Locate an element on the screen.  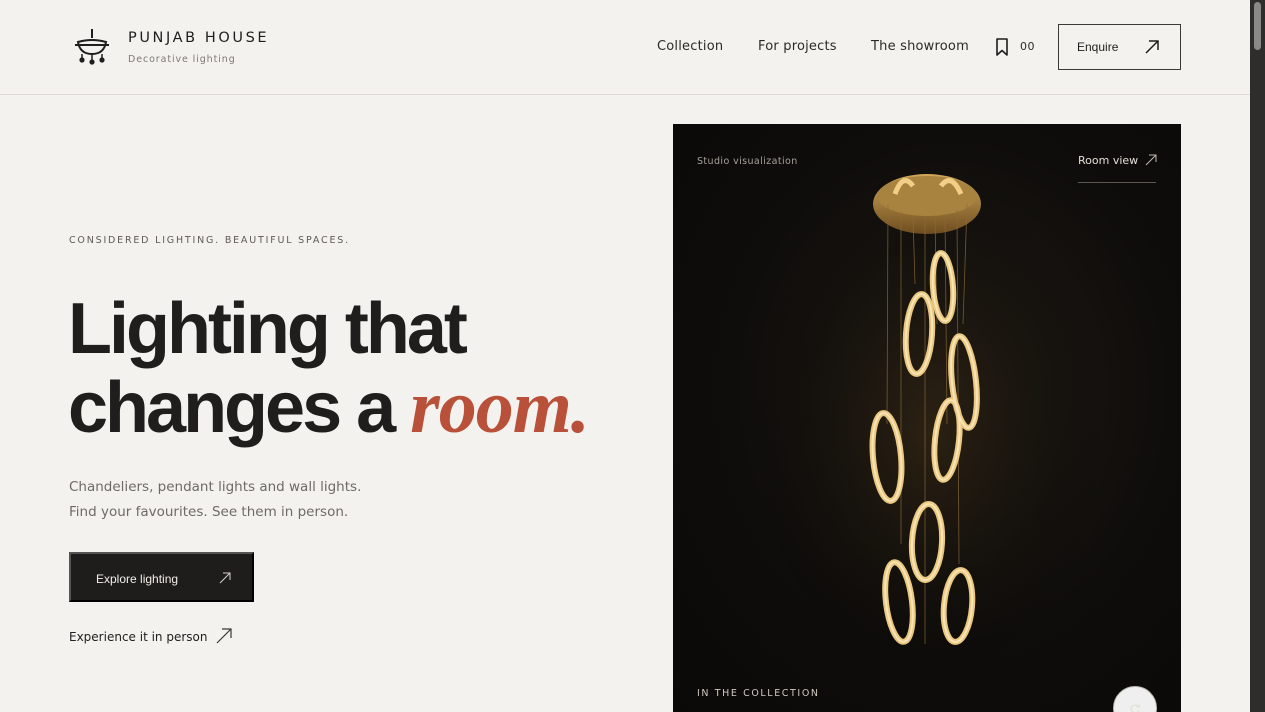
scrollbar-thumb is located at coordinates (1257, 26).